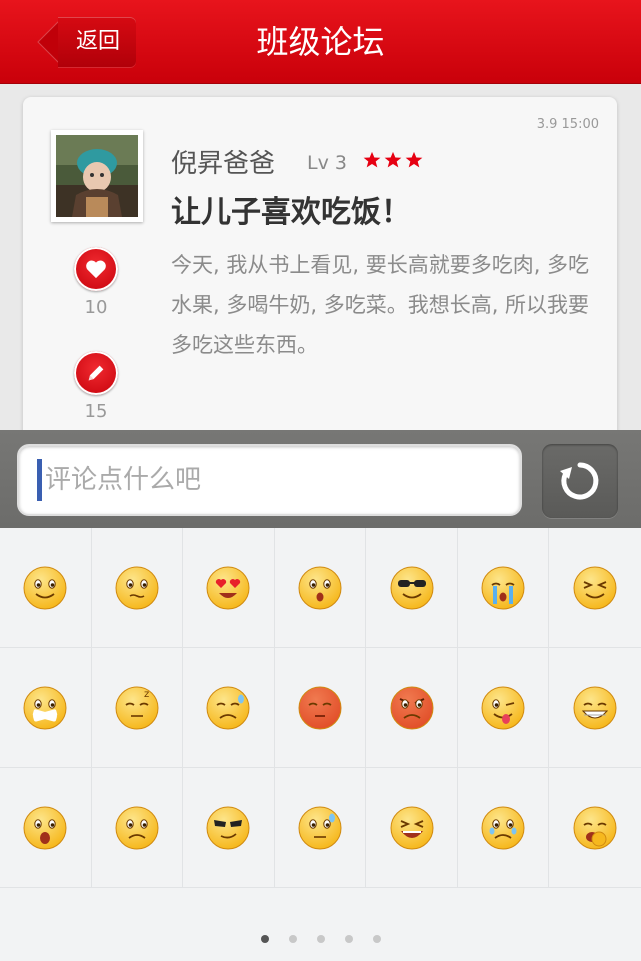 This screenshot has height=961, width=641. Describe the element at coordinates (327, 163) in the screenshot. I see `user-level: Lv 3` at that location.